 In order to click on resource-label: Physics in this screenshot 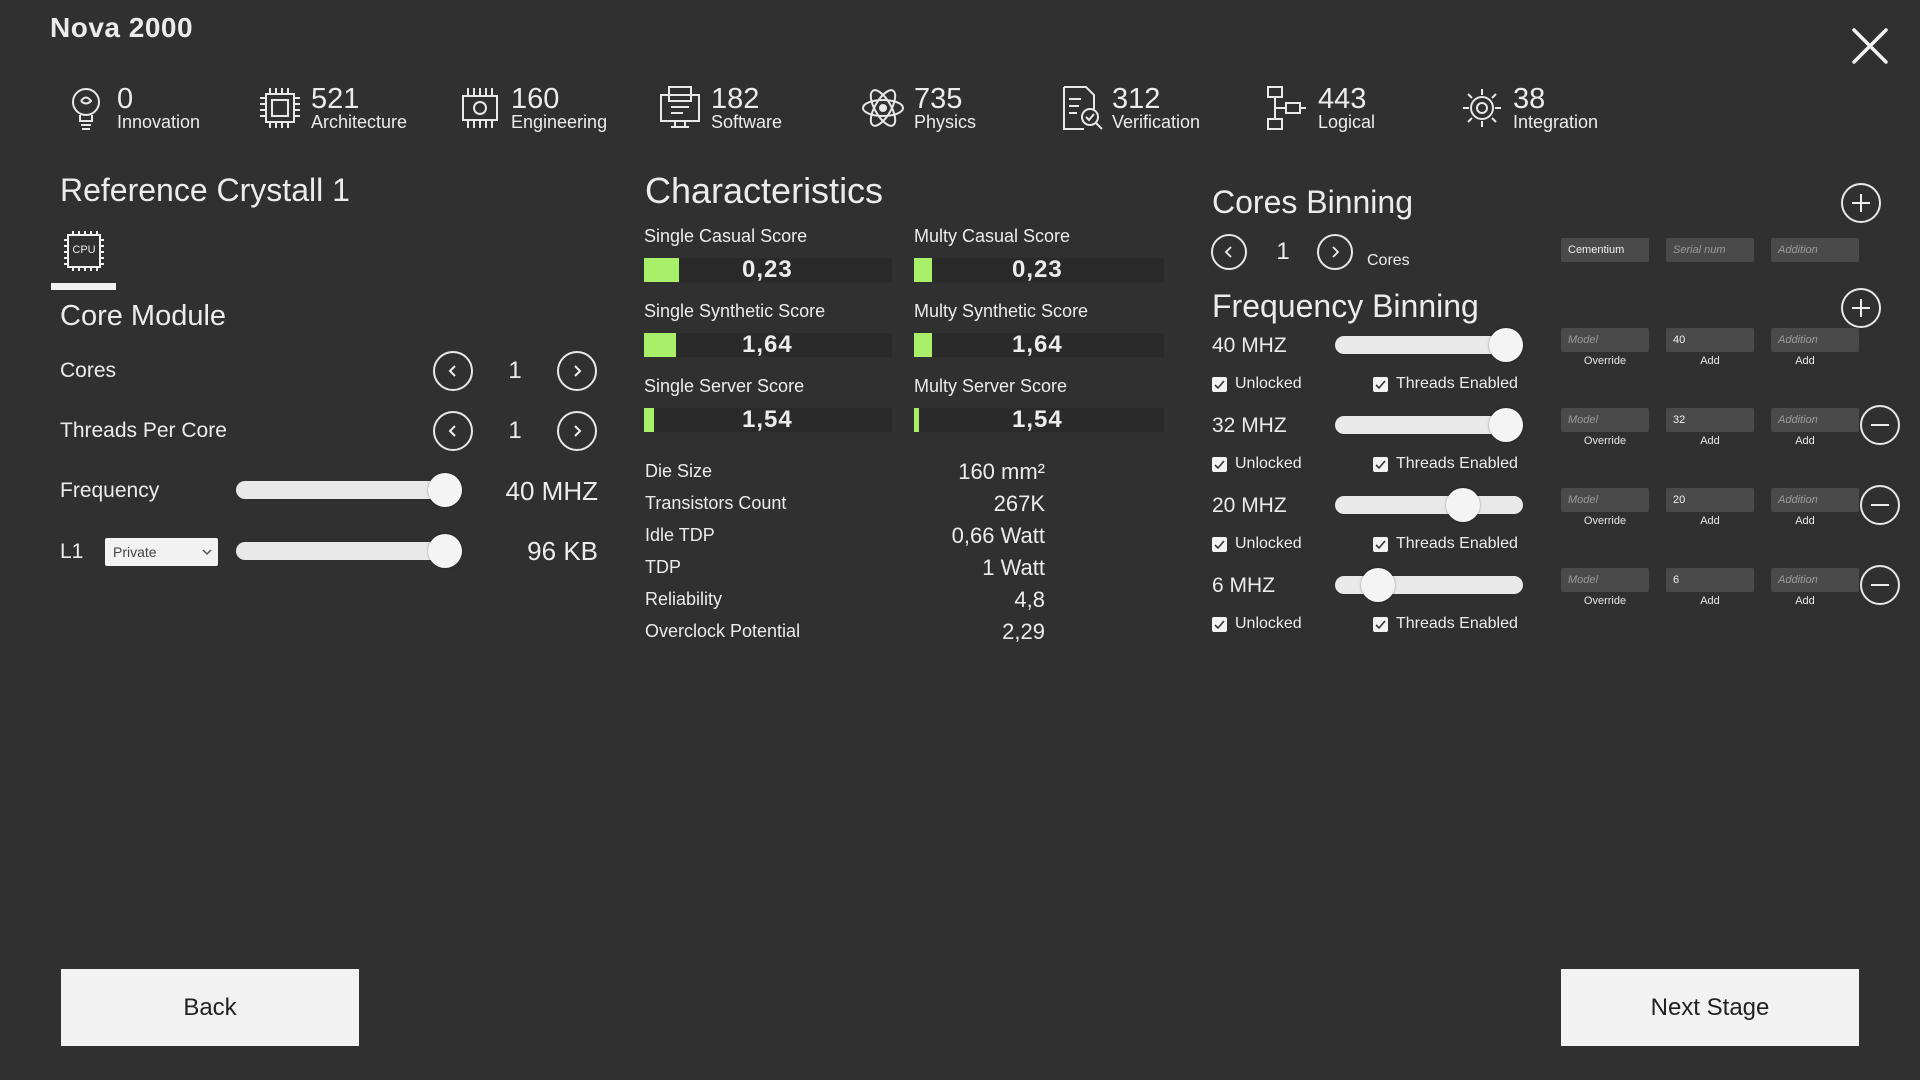, I will do `click(945, 122)`.